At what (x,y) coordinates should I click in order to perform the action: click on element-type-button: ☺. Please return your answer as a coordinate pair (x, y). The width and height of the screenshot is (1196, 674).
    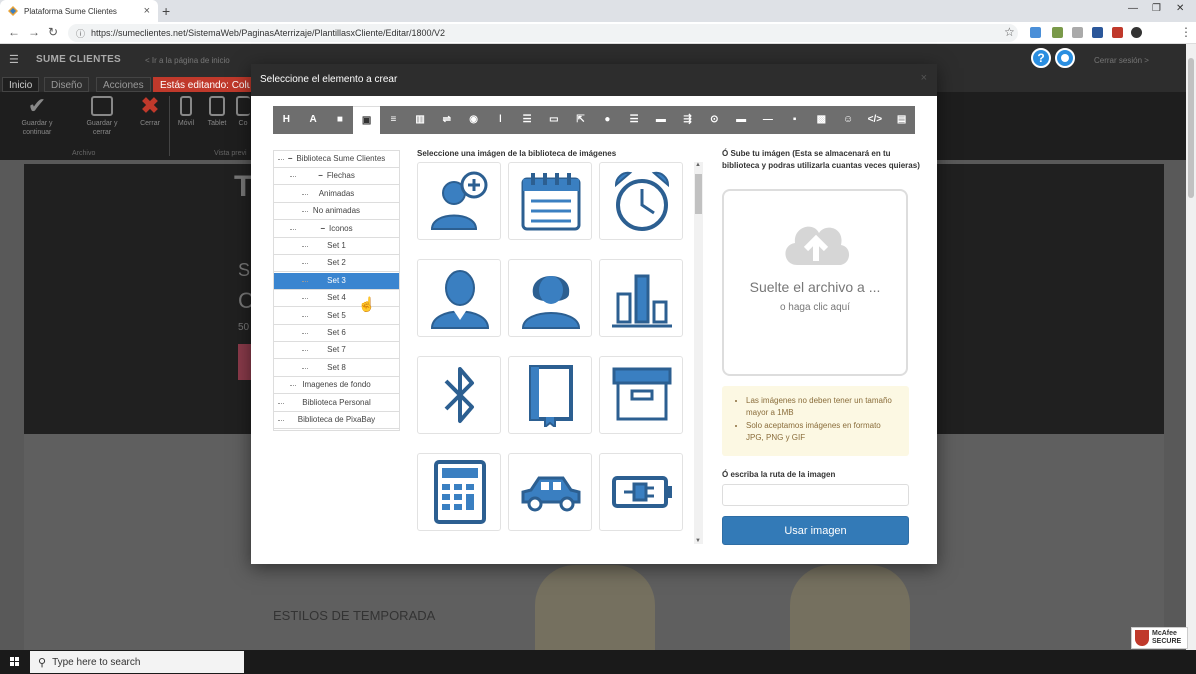
    Looking at the image, I should click on (848, 120).